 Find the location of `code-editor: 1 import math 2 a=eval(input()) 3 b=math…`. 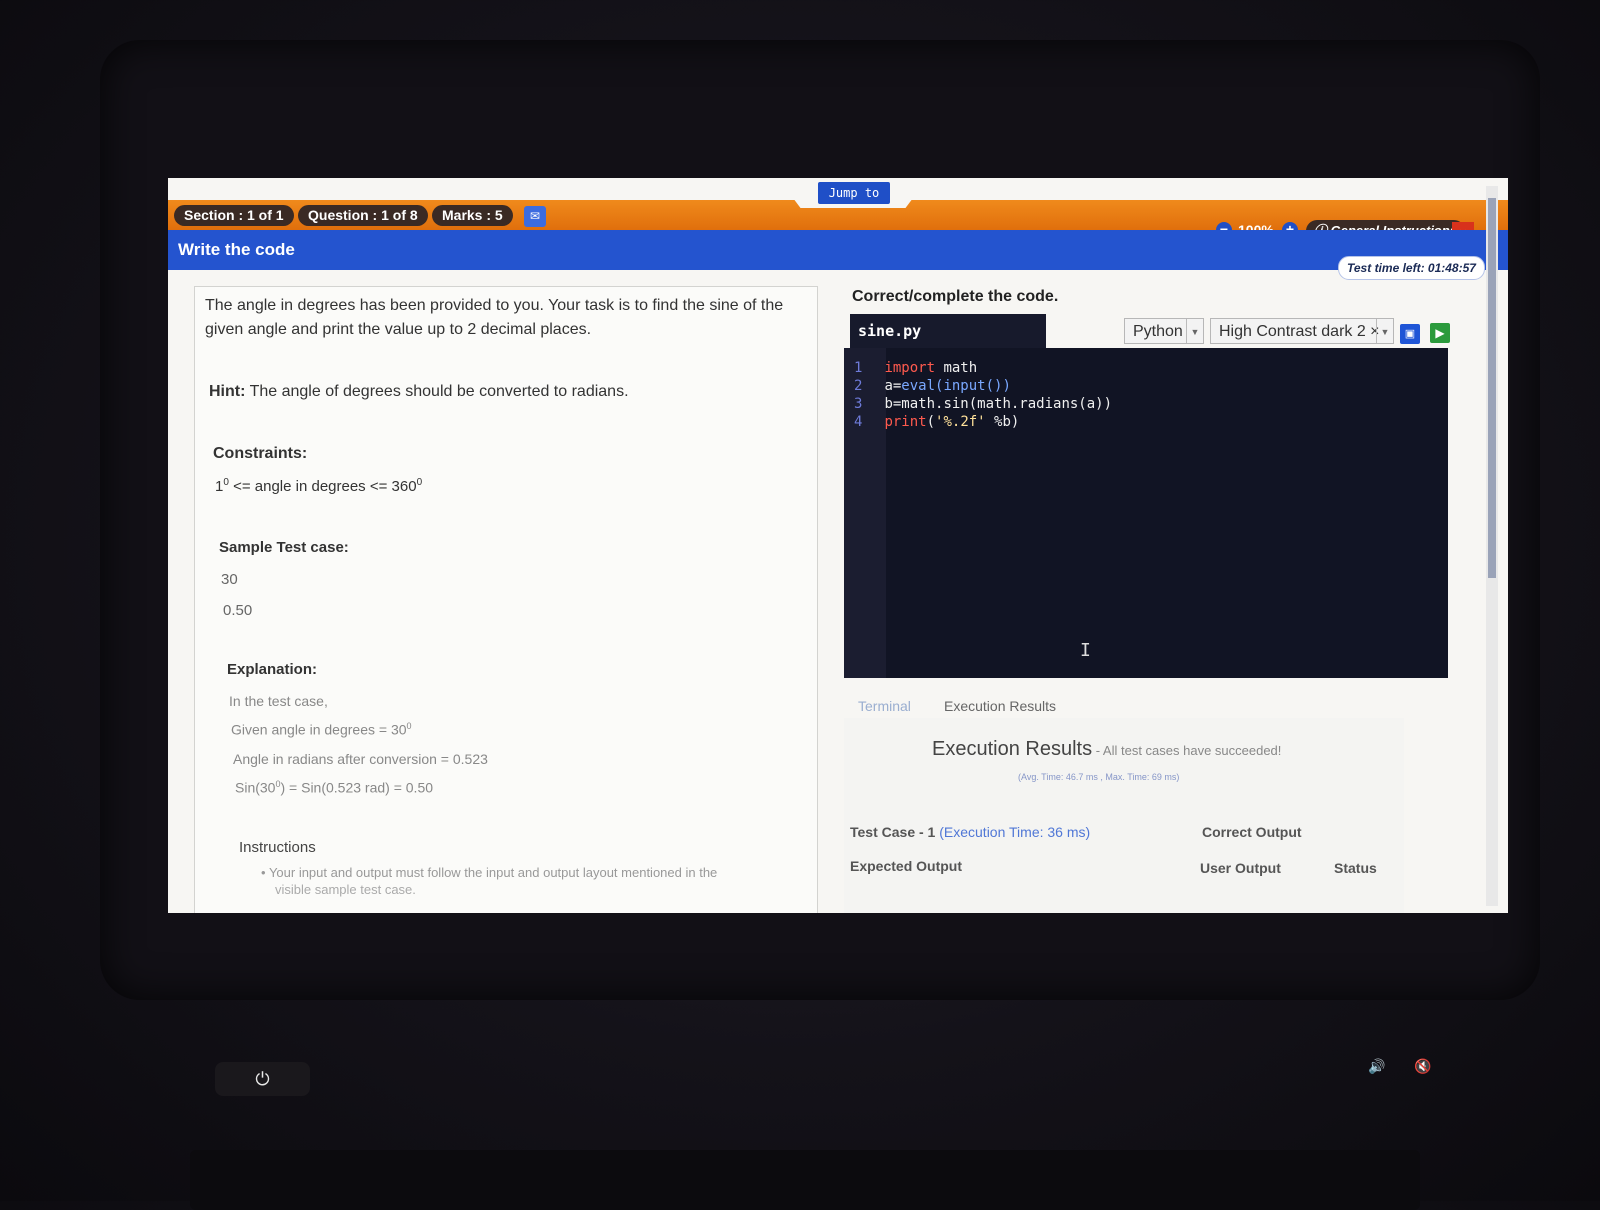

code-editor: 1 import math 2 a=eval(input()) 3 b=math… is located at coordinates (1146, 513).